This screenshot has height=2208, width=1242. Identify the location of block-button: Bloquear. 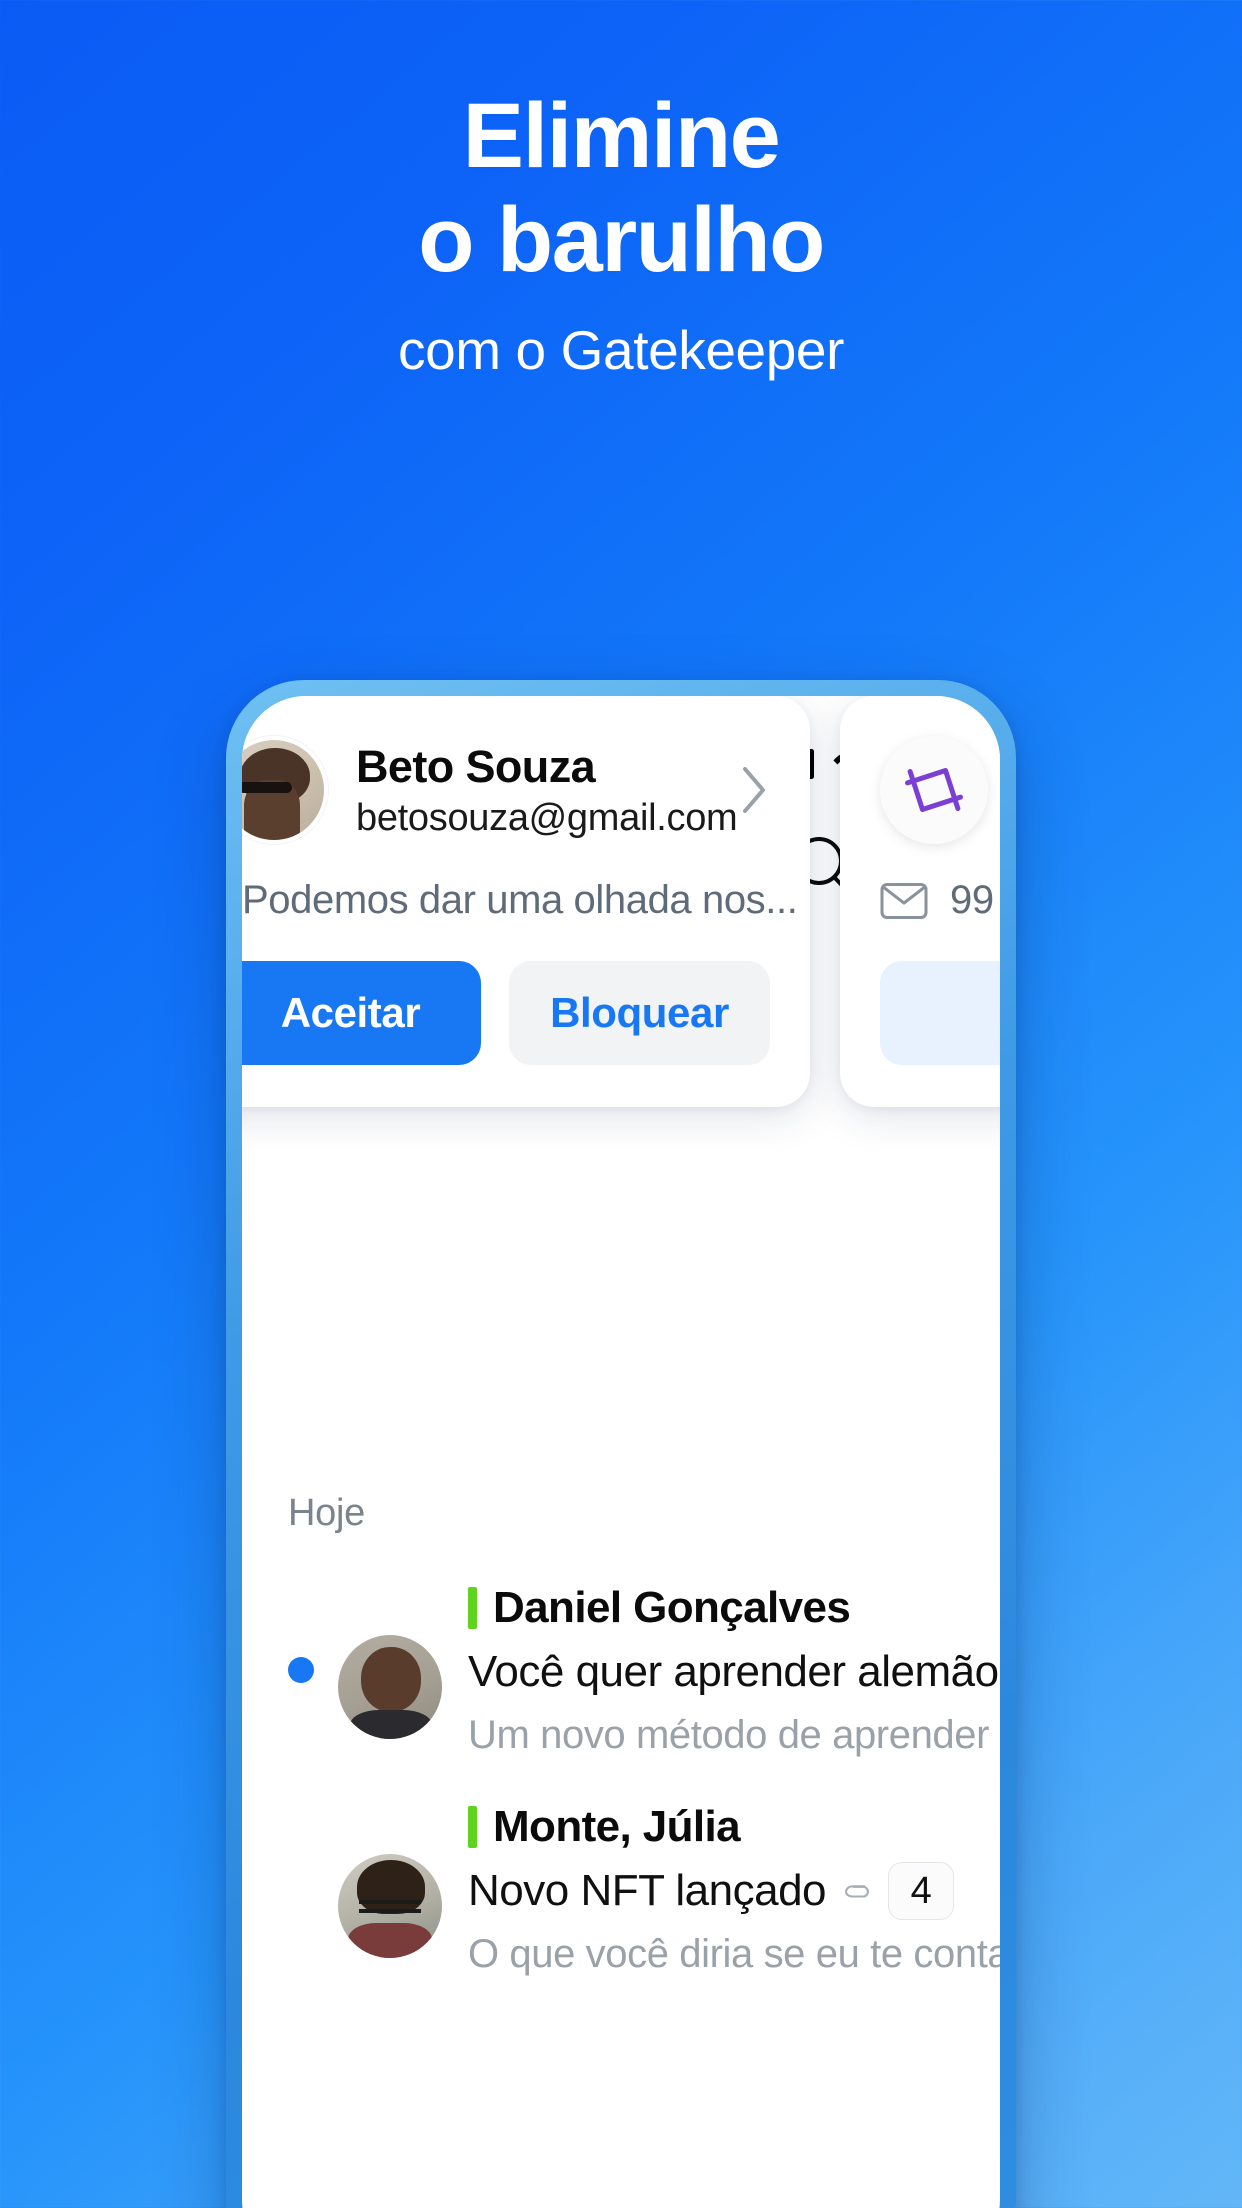
(639, 1013).